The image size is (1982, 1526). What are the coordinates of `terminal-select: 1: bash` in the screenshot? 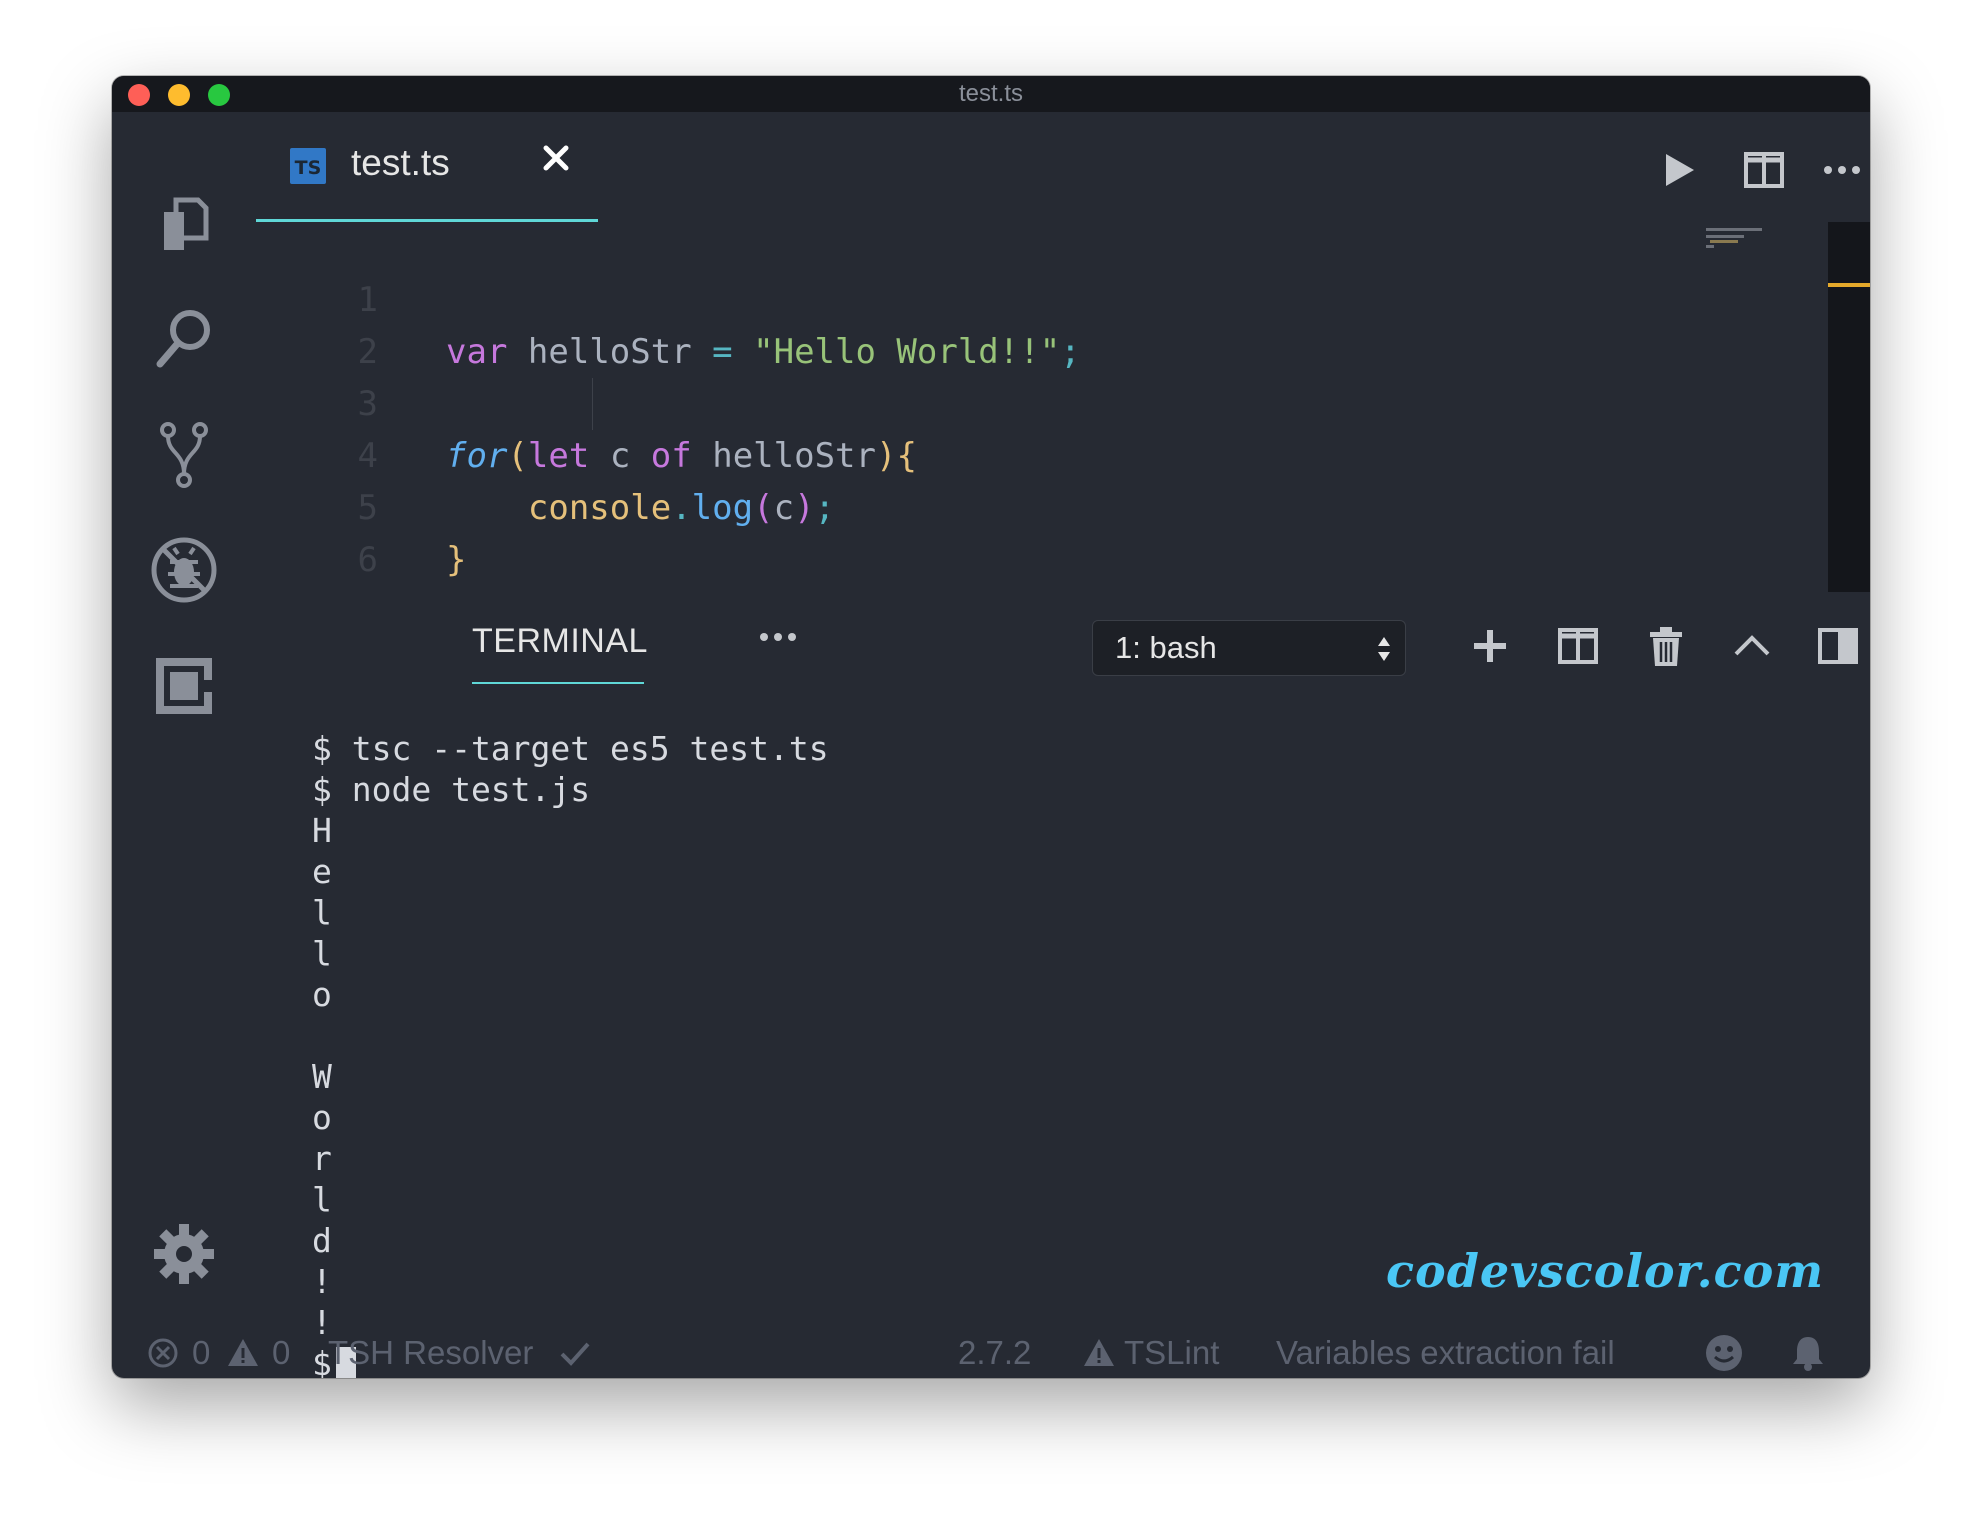 It's located at (1249, 648).